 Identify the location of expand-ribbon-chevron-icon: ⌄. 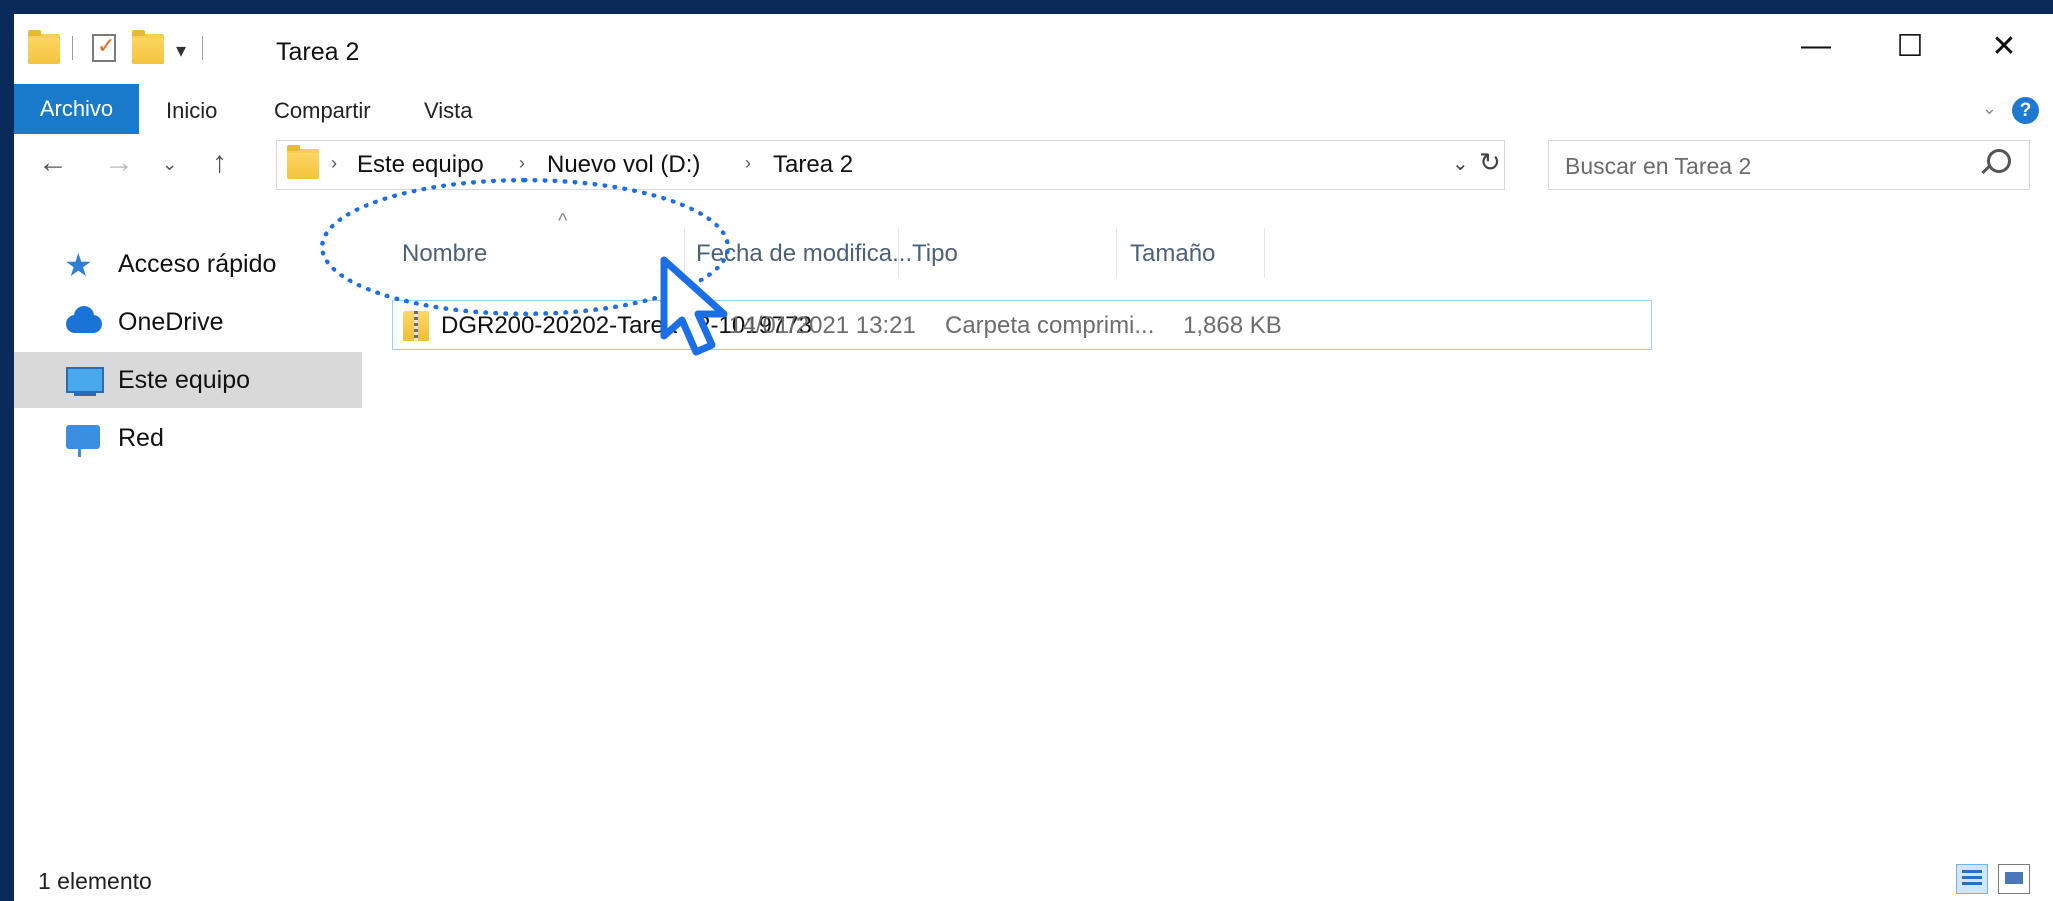
(1989, 108).